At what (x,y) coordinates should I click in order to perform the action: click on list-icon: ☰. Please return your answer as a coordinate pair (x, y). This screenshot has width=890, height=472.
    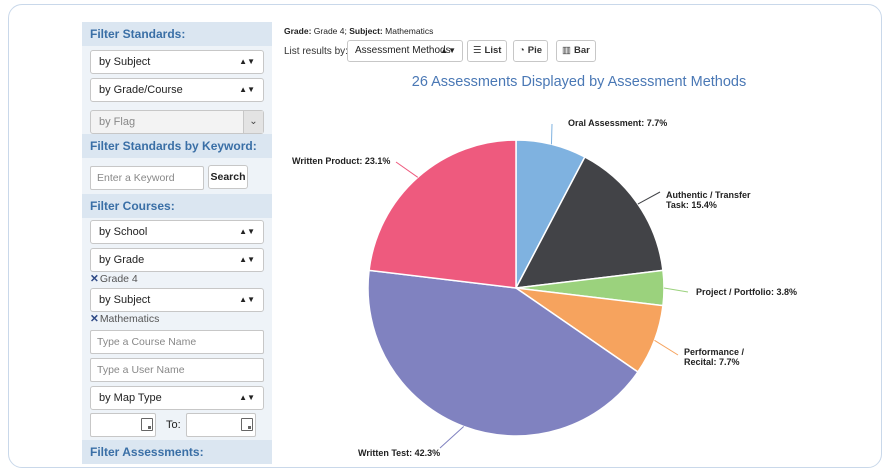
    Looking at the image, I should click on (477, 50).